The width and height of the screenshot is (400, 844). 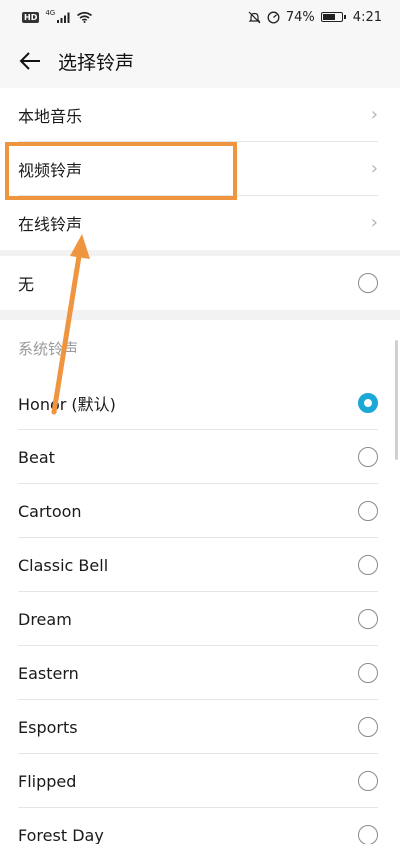 I want to click on ringtone-label: Classic Bell, so click(x=63, y=565).